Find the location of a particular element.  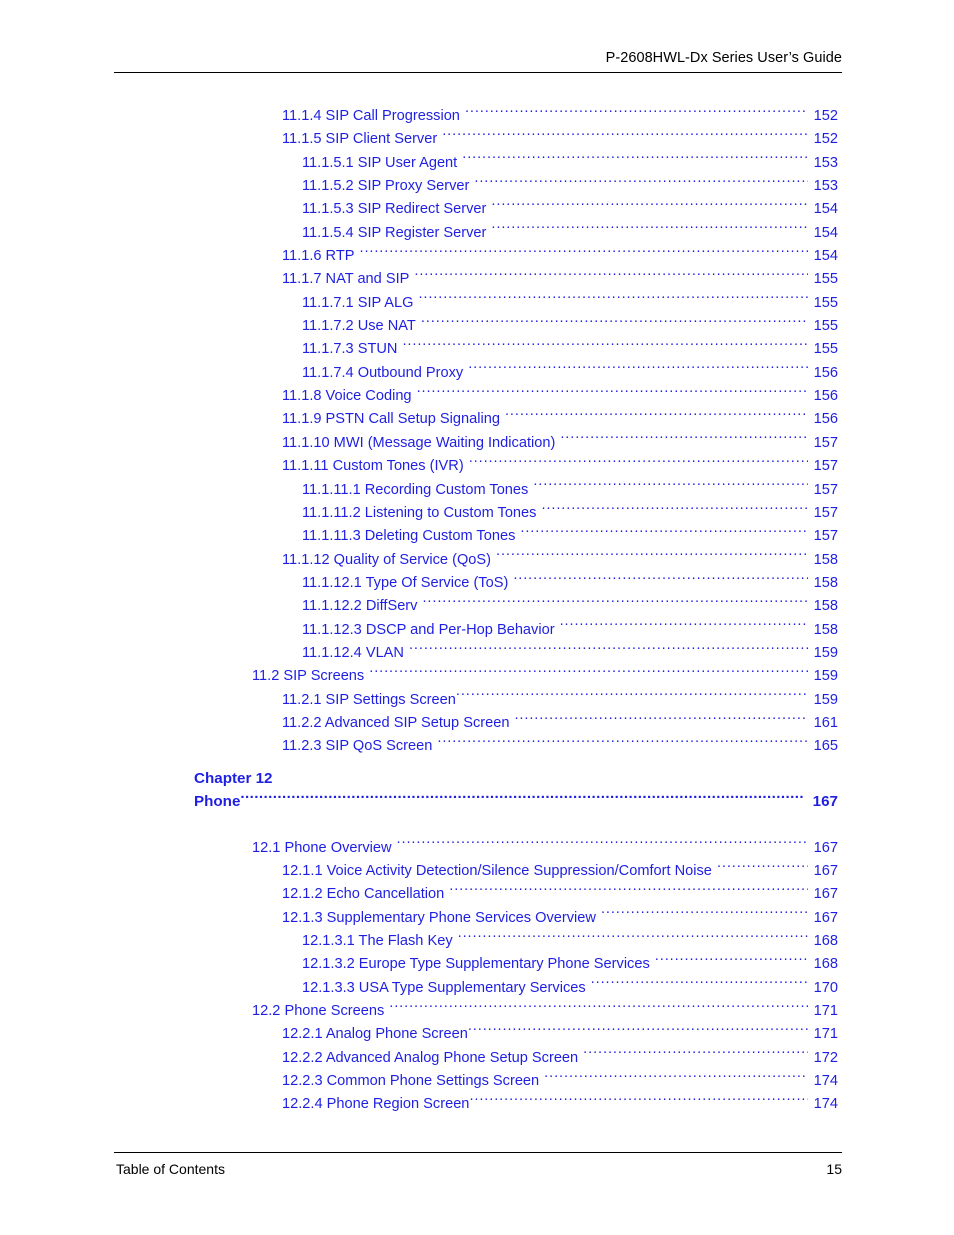

toc-entry: 12.2.4 Phone Region Screen 174 is located at coordinates (477, 1104).